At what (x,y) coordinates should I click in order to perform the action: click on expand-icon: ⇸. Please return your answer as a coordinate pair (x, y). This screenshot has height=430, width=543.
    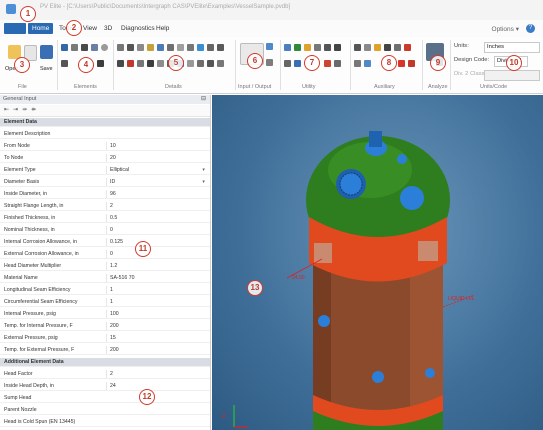
    Looking at the image, I should click on (24, 109).